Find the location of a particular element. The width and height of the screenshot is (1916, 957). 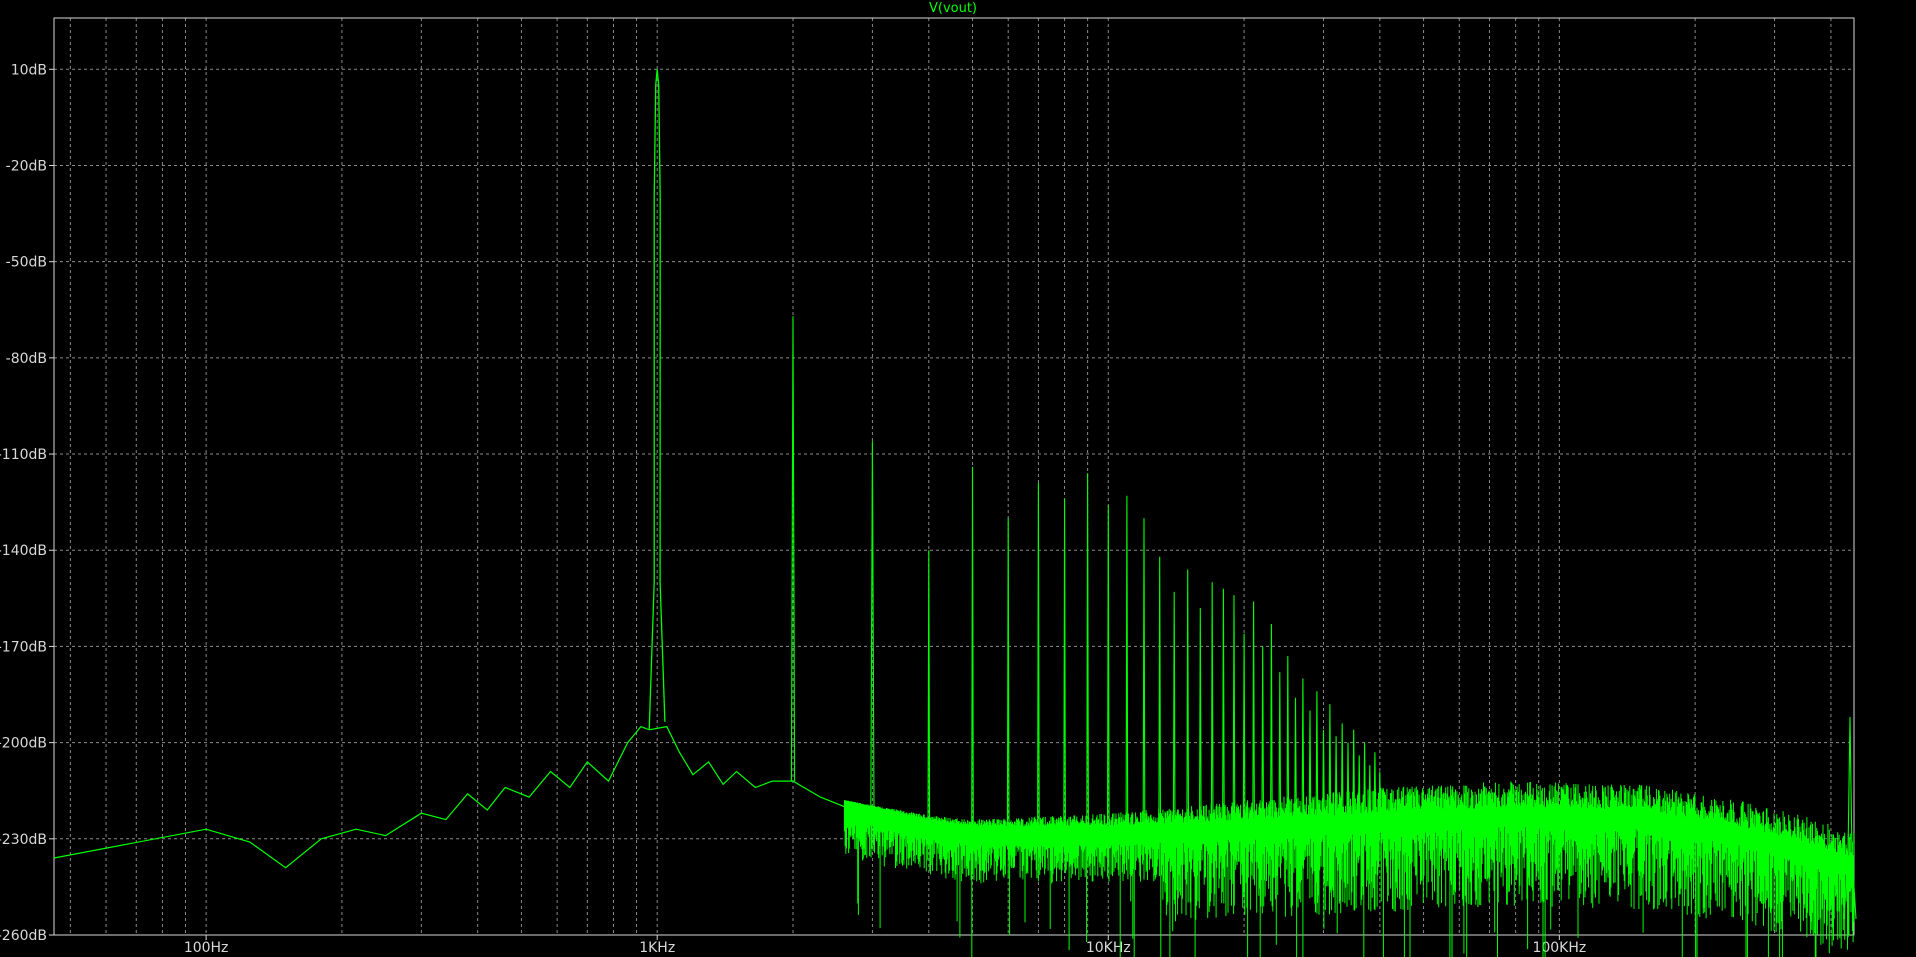

harmonic-19-spike is located at coordinates (1234, 711).